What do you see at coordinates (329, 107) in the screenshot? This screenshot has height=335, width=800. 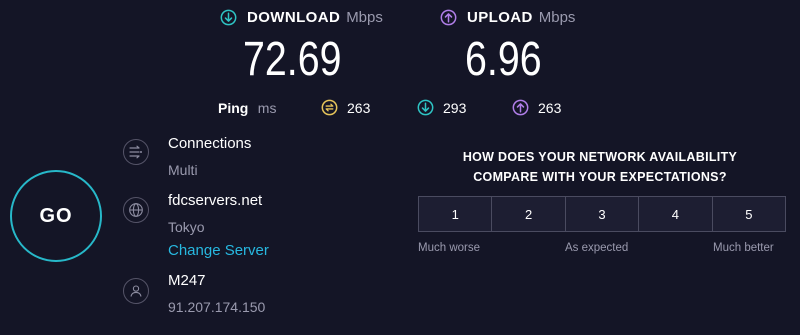 I see `ping-idle-icon` at bounding box center [329, 107].